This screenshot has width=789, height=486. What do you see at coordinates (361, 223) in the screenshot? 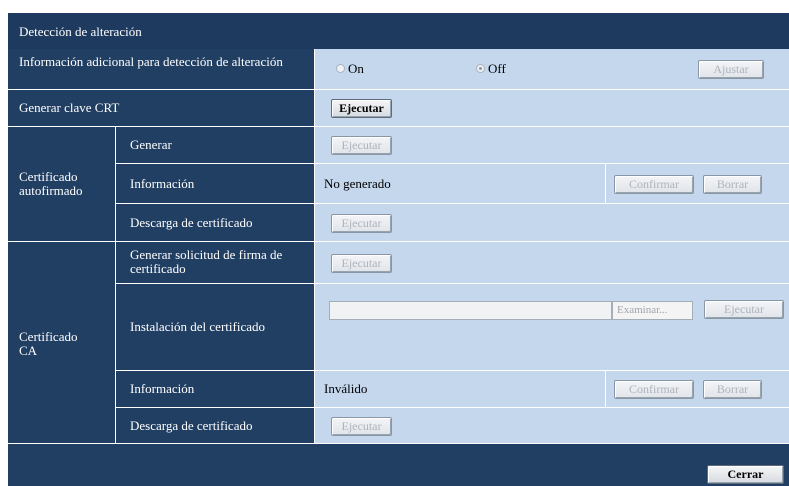
I see `self-signed-download-button: Ejecutar` at bounding box center [361, 223].